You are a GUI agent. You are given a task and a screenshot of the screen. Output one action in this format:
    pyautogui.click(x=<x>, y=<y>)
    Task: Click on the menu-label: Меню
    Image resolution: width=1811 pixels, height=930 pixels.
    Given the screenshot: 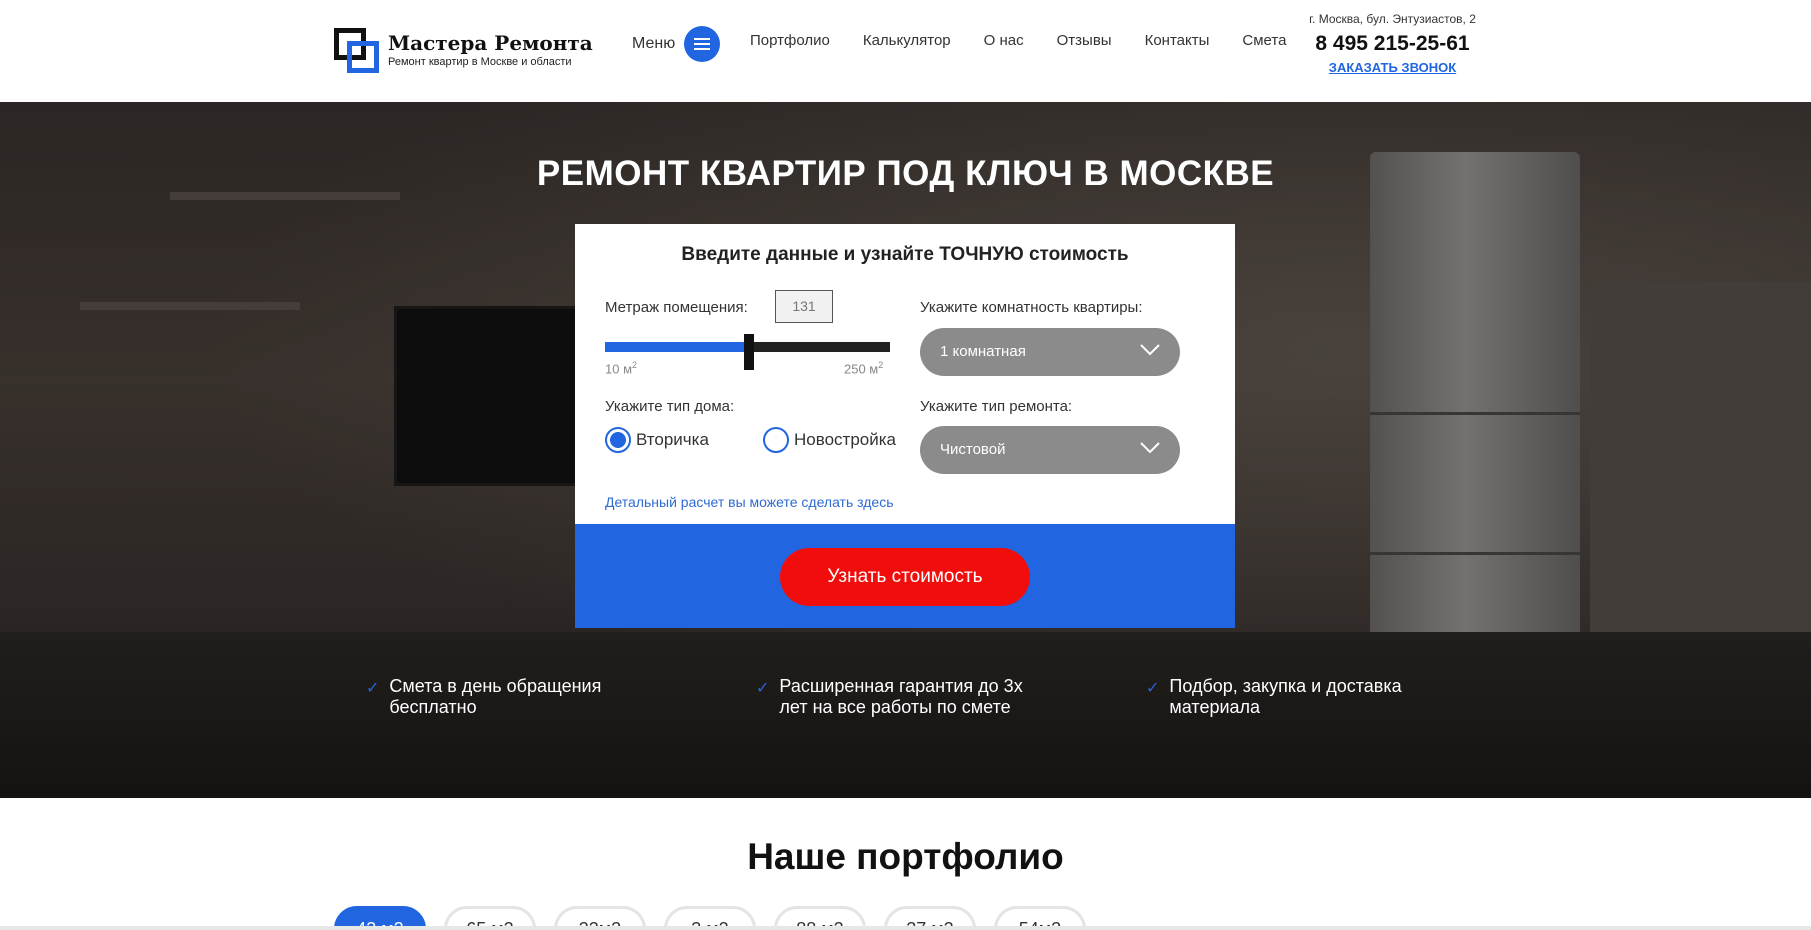 What is the action you would take?
    pyautogui.click(x=654, y=43)
    